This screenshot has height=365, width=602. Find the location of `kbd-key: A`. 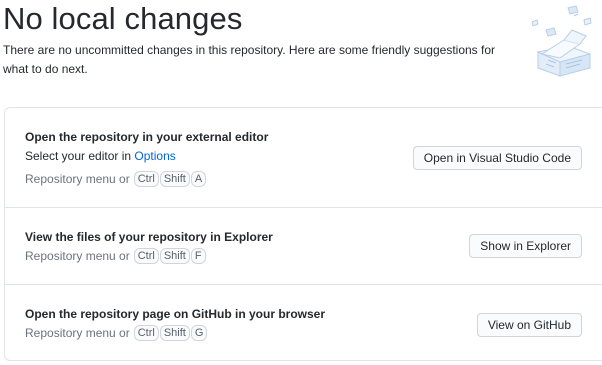

kbd-key: A is located at coordinates (198, 179).